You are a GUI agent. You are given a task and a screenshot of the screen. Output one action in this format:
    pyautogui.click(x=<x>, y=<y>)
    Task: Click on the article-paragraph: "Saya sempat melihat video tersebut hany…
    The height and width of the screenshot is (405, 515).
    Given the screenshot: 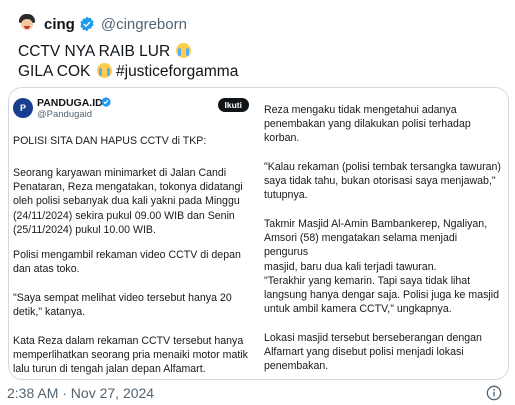 What is the action you would take?
    pyautogui.click(x=122, y=305)
    